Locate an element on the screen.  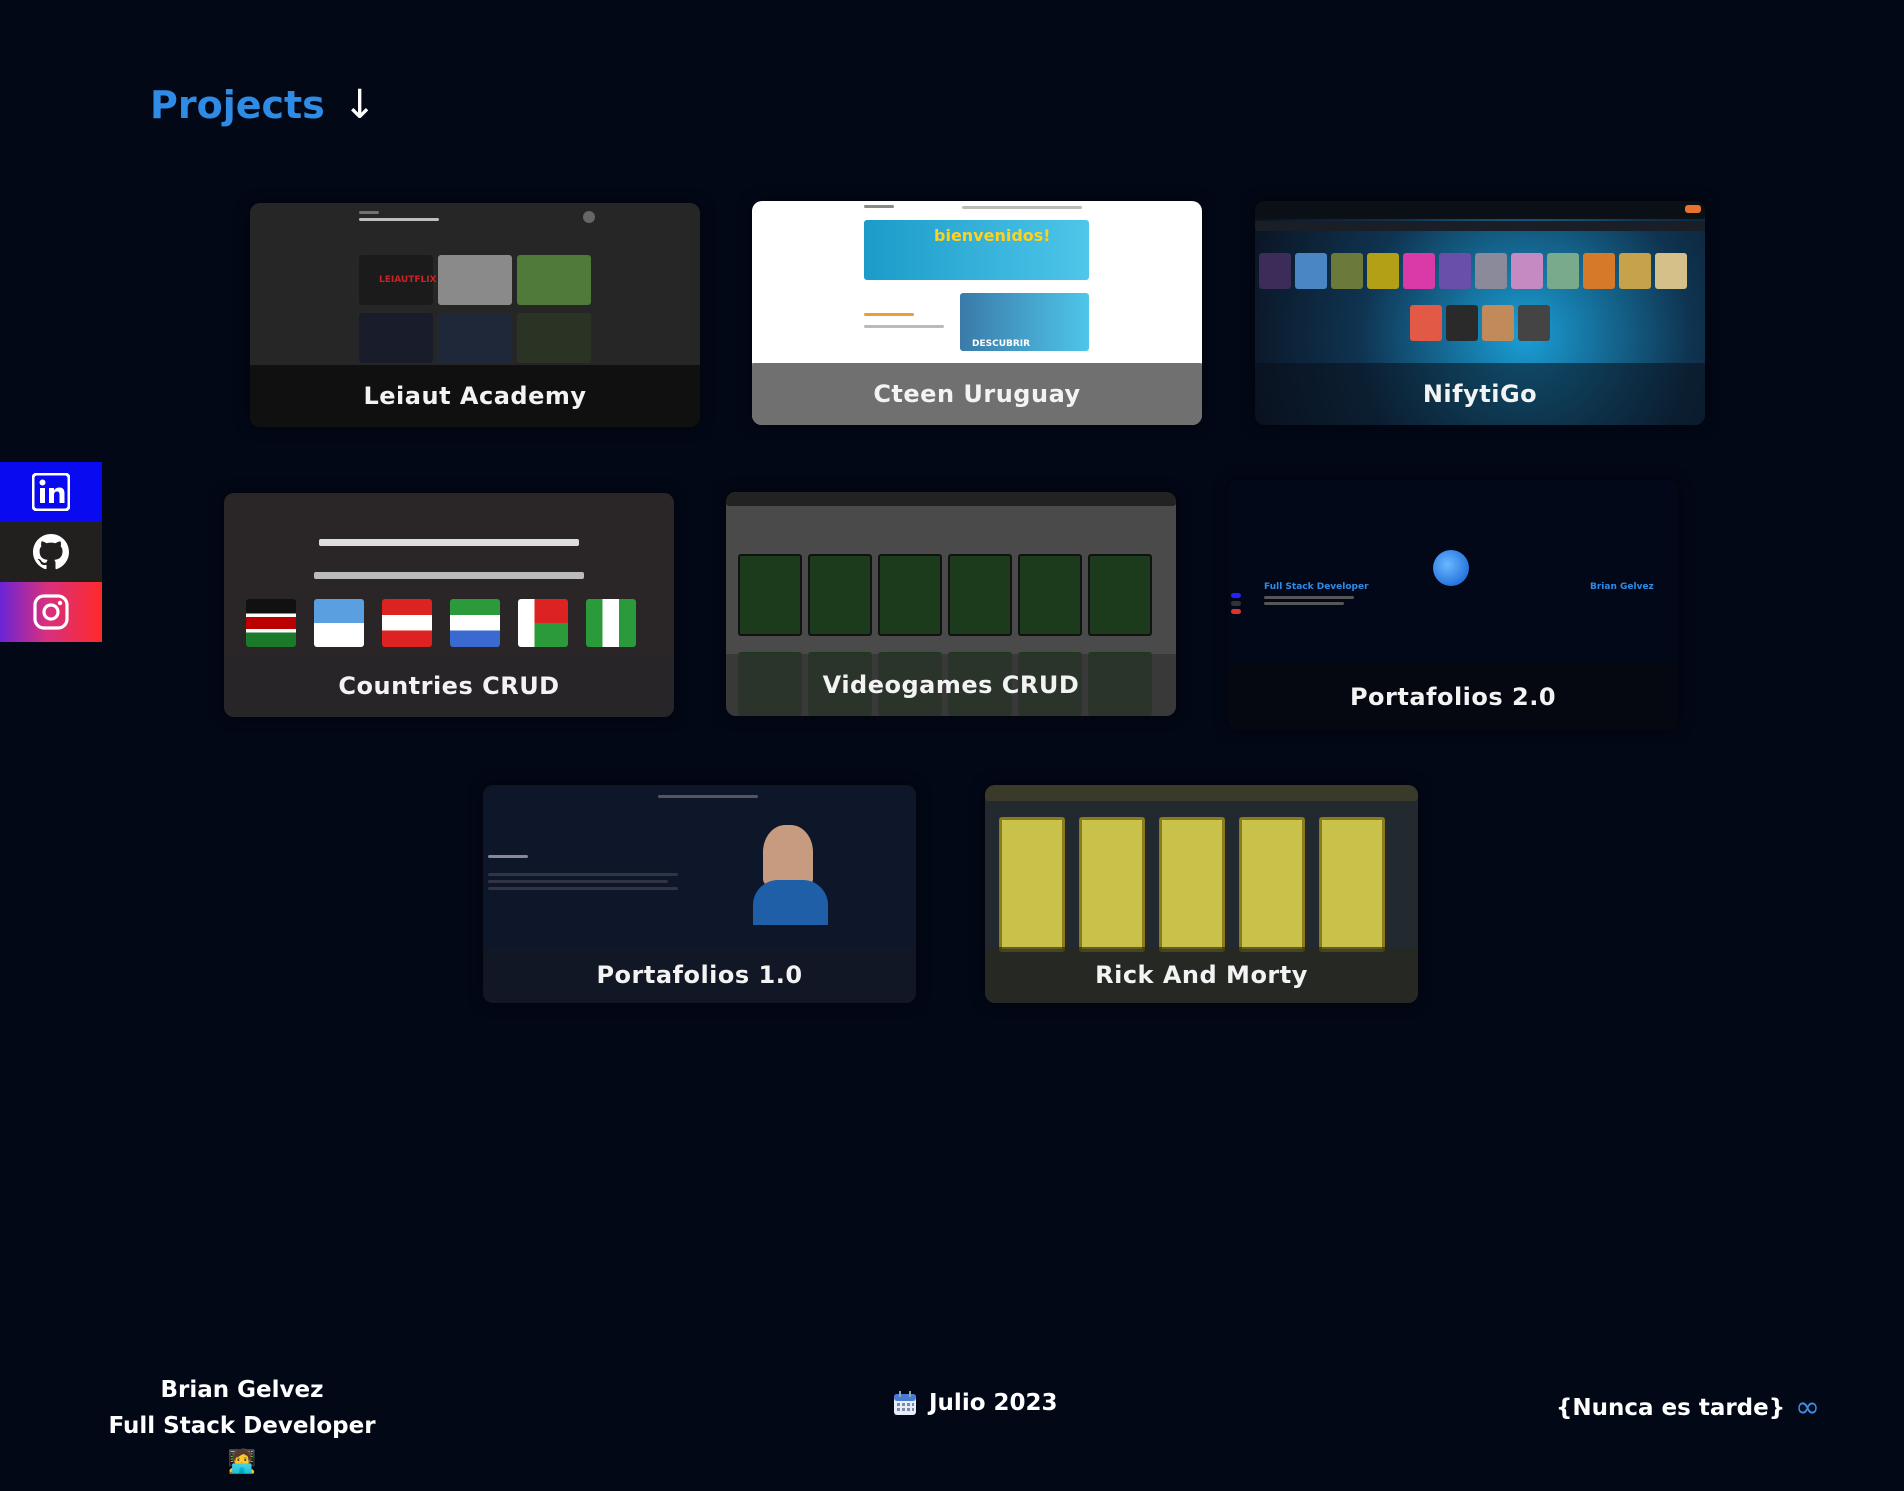
author-role: Full Stack Developer 🧑‍💻 is located at coordinates (242, 1444).